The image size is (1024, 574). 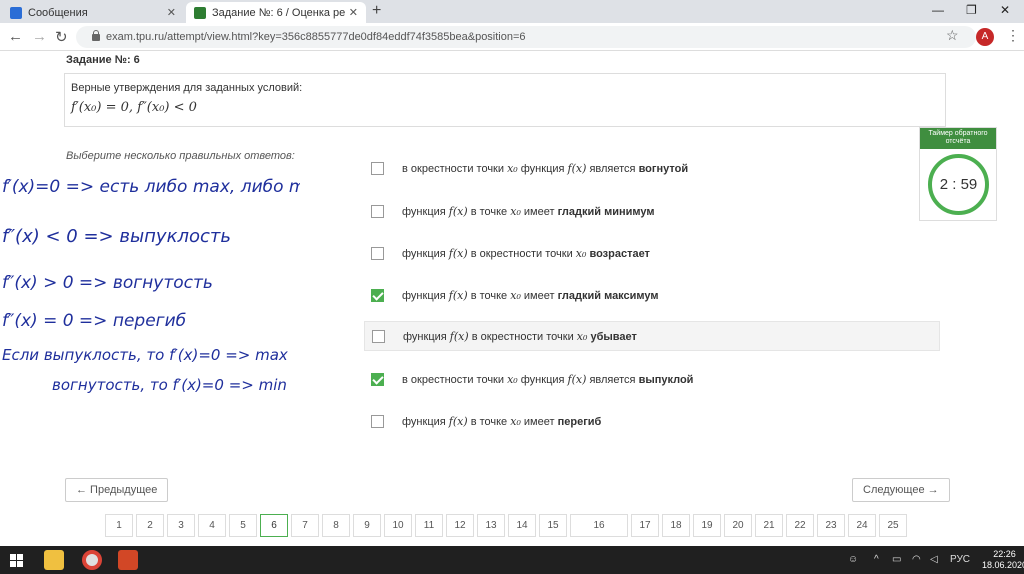 What do you see at coordinates (893, 525) in the screenshot?
I see `page-button-25: 25` at bounding box center [893, 525].